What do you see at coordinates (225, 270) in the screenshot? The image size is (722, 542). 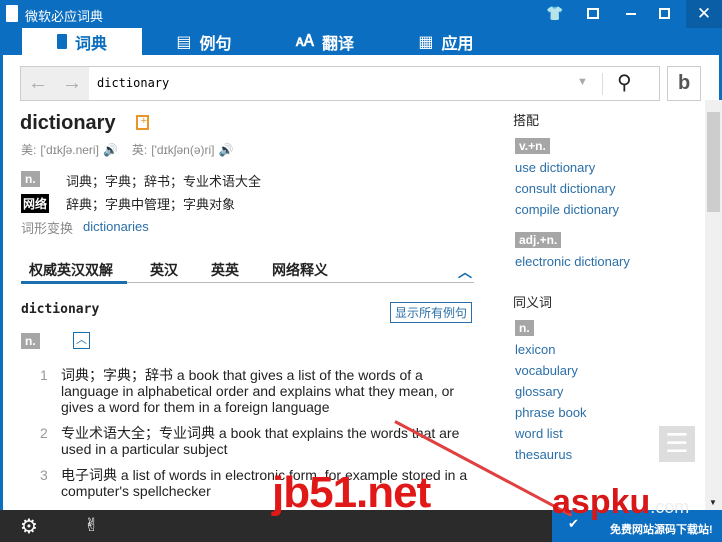 I see `subtab-en-en: 英英` at bounding box center [225, 270].